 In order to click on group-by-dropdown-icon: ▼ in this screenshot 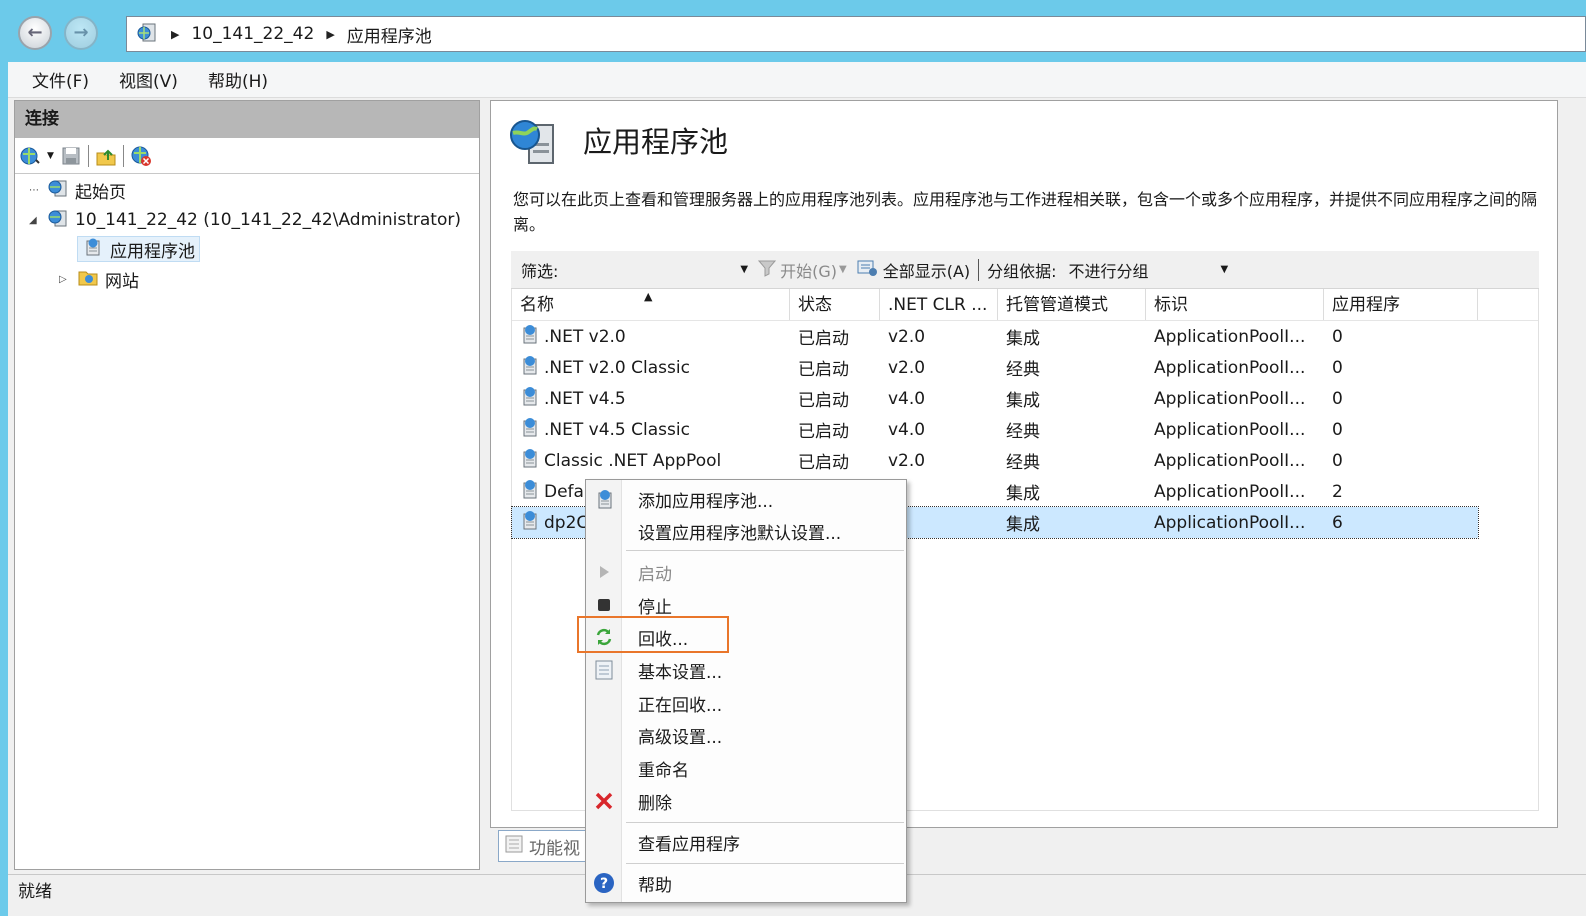, I will do `click(1225, 269)`.